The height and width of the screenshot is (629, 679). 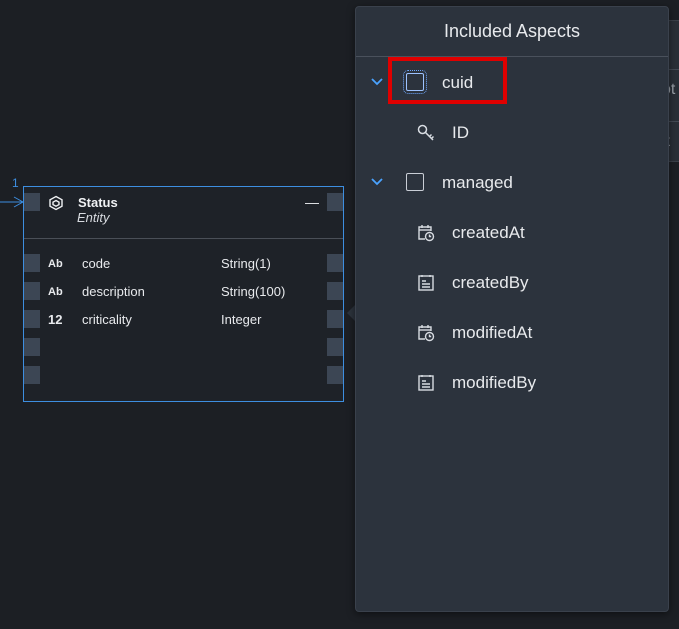 I want to click on element-label: ID, so click(x=460, y=132).